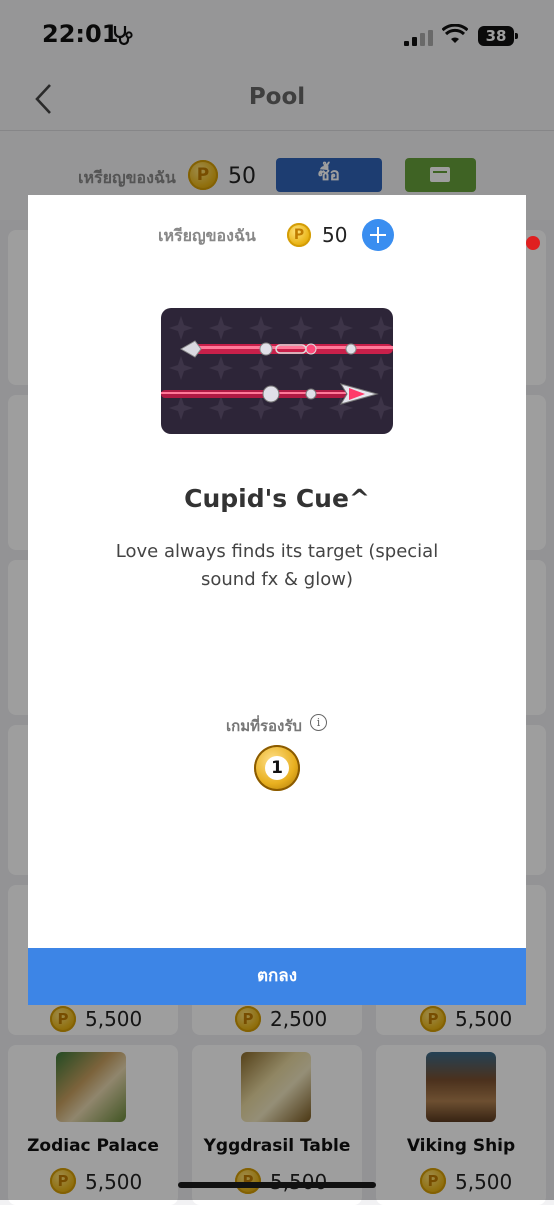 The image size is (554, 1205). I want to click on eight-ball-game-icon: 1, so click(277, 768).